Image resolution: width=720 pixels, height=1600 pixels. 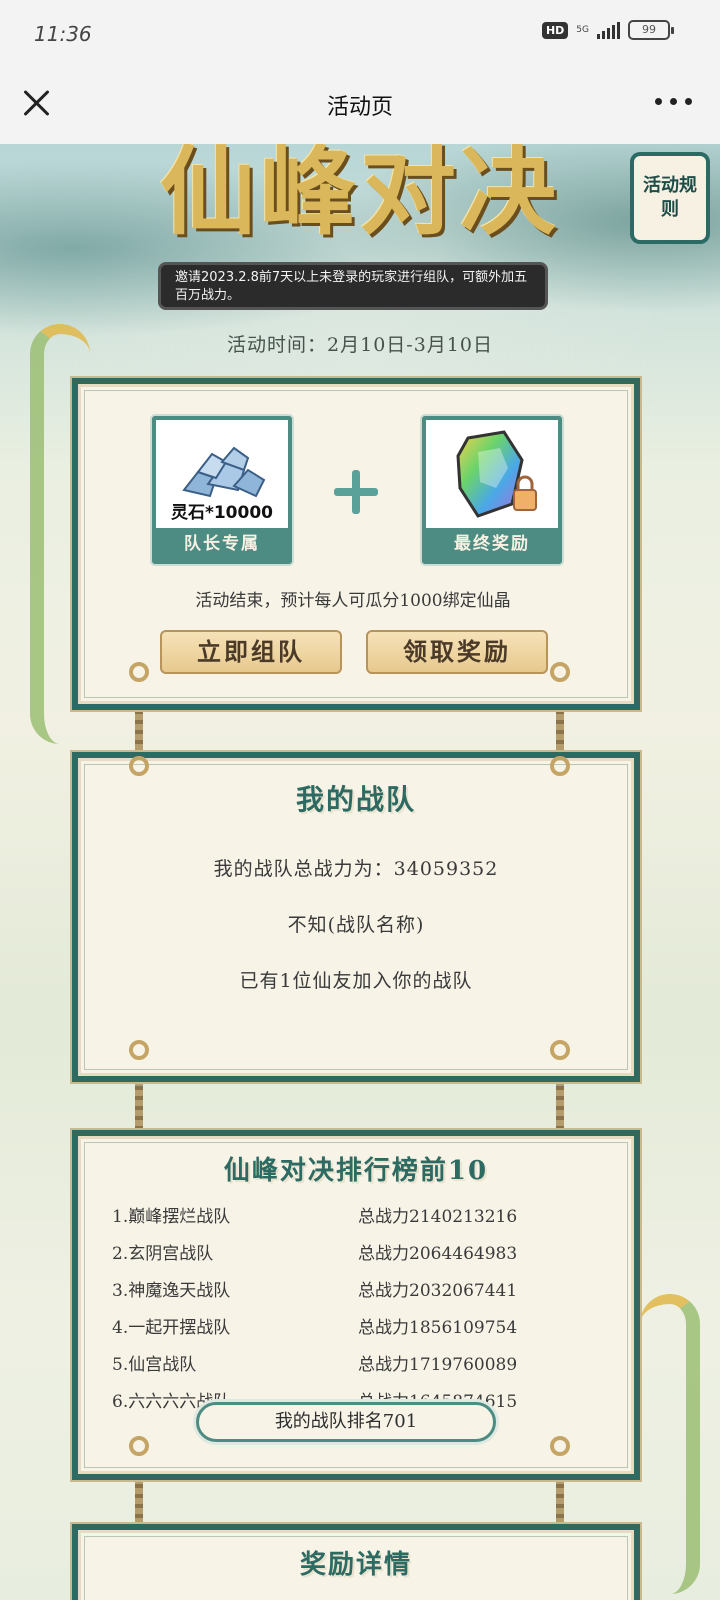 I want to click on final-label: 最终奖励, so click(x=492, y=544).